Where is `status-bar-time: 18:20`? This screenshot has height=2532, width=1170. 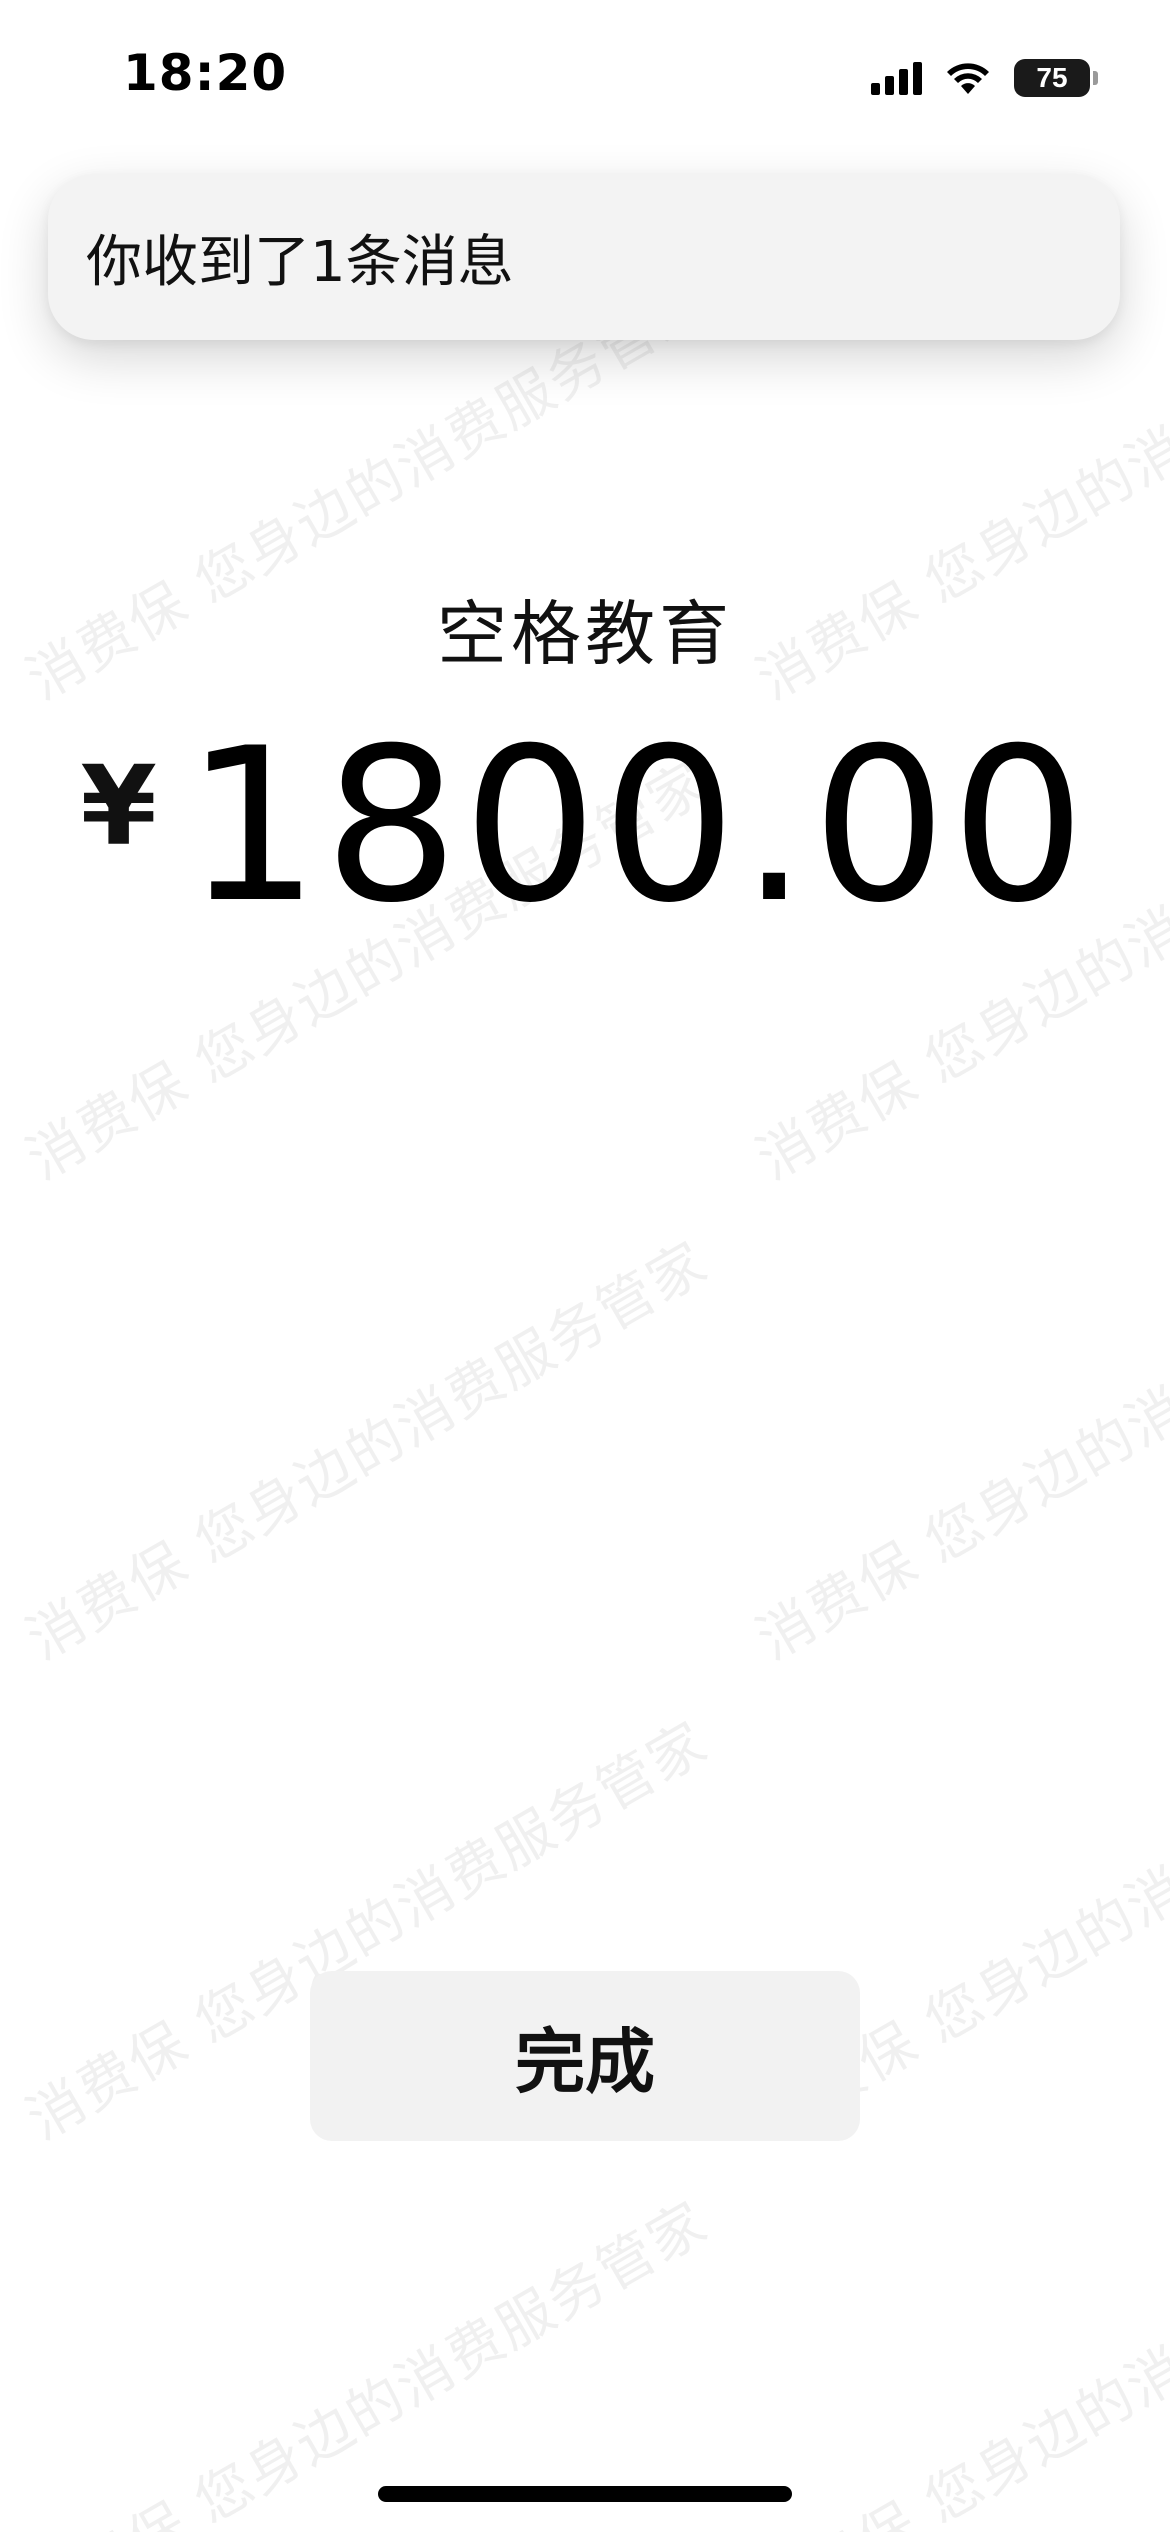
status-bar-time: 18:20 is located at coordinates (205, 73).